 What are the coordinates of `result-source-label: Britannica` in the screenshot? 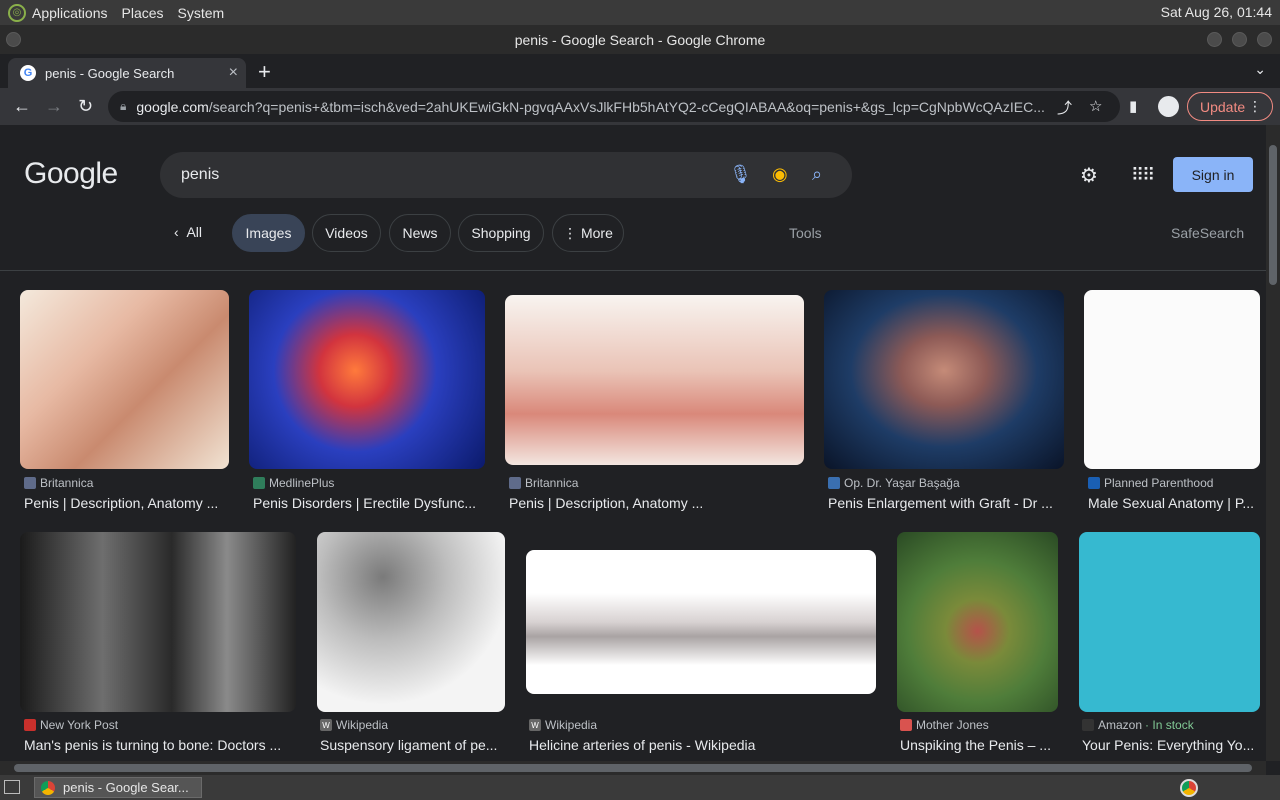 It's located at (67, 483).